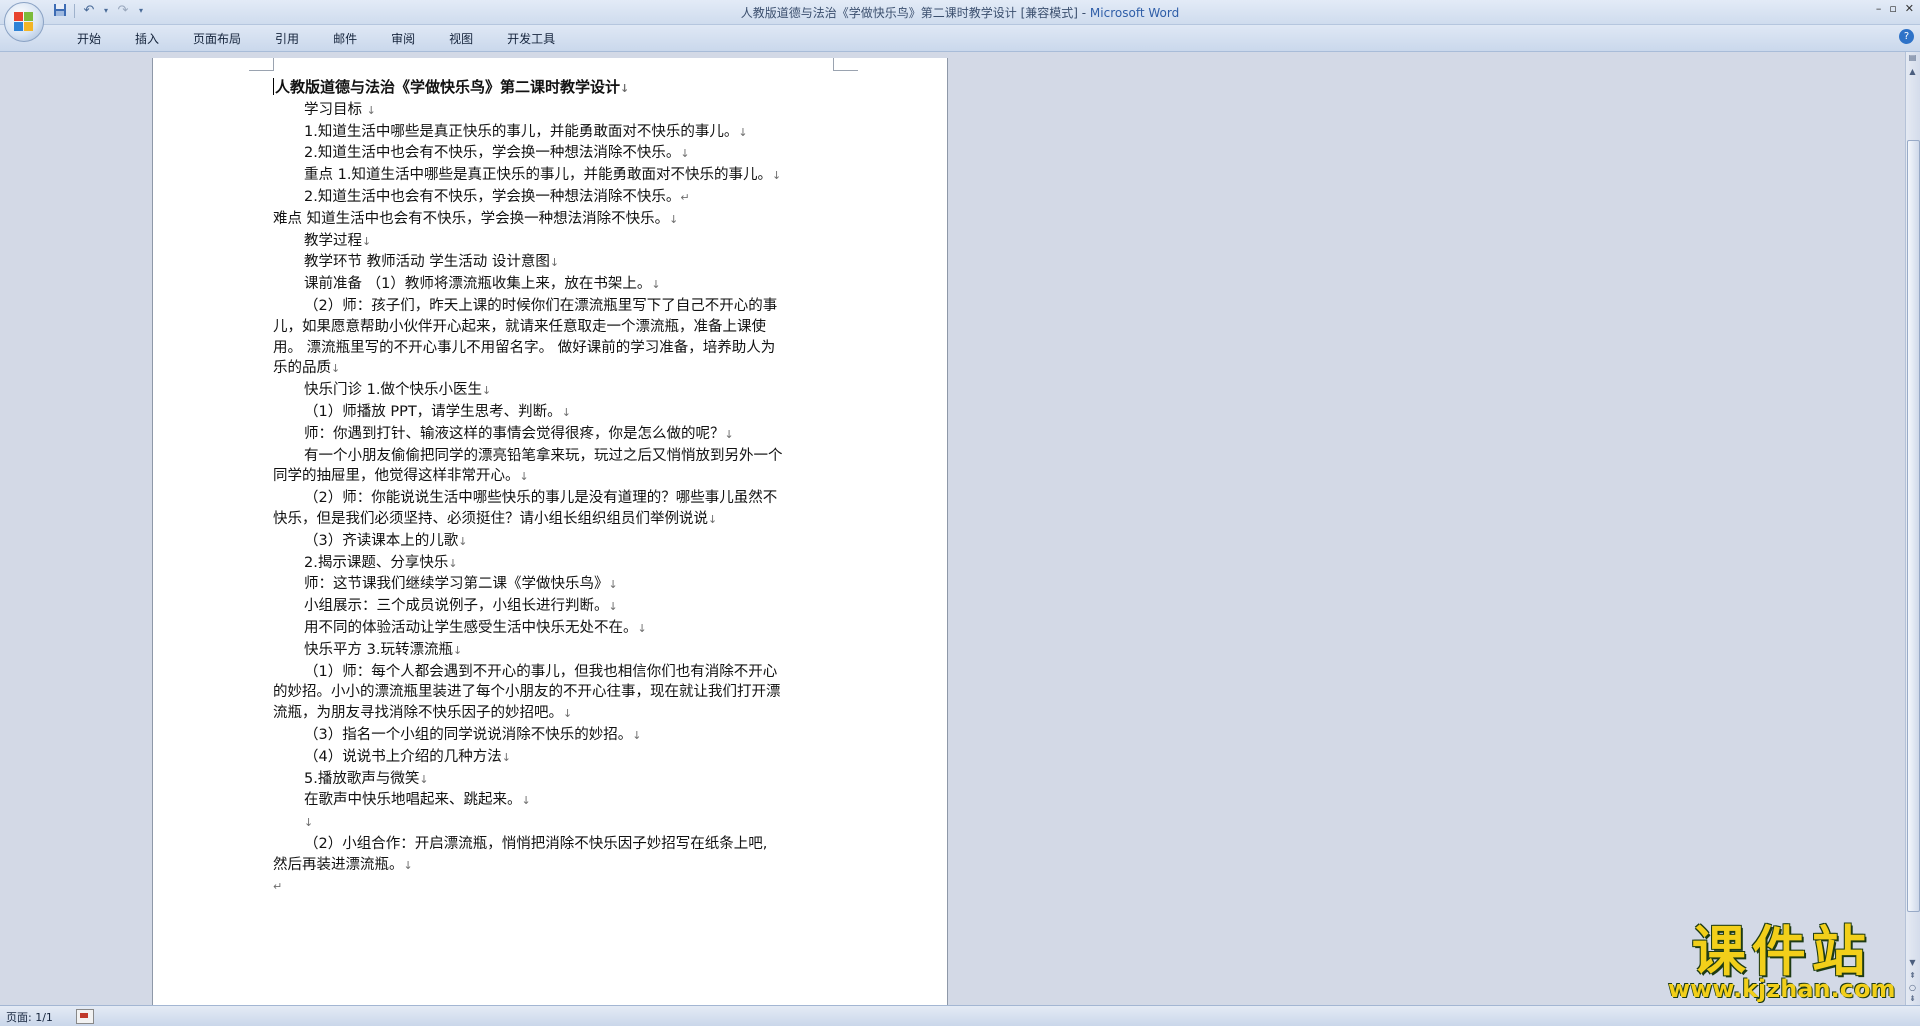 Image resolution: width=1920 pixels, height=1026 pixels. I want to click on tab-mailings: 邮件, so click(345, 39).